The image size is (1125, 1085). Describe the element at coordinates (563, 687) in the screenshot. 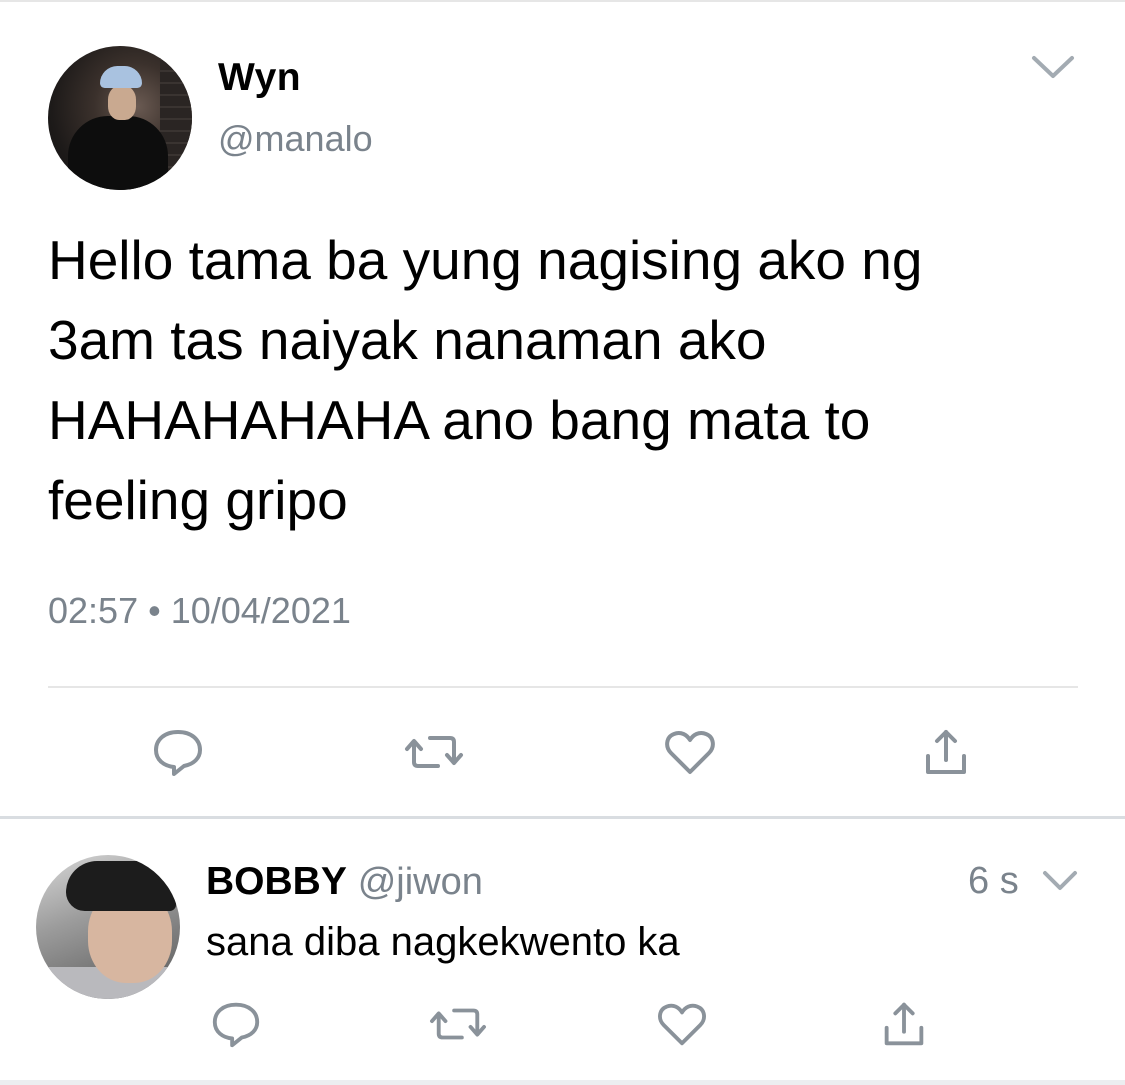

I see `action-divider` at that location.